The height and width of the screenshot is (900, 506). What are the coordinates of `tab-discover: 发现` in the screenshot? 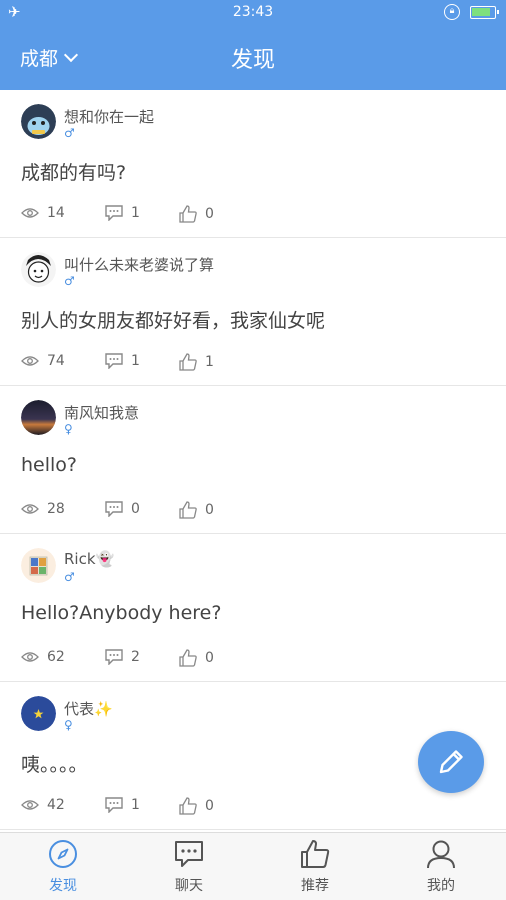 It's located at (63, 868).